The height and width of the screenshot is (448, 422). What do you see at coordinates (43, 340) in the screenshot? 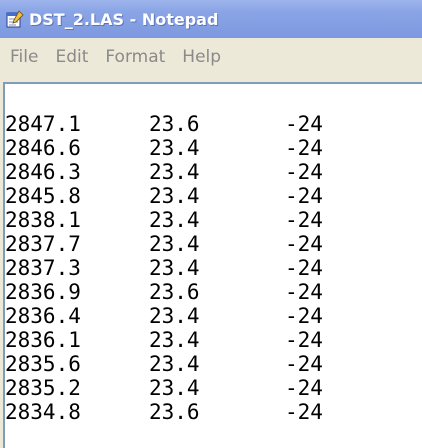
I see `depth-value: 2836.1` at bounding box center [43, 340].